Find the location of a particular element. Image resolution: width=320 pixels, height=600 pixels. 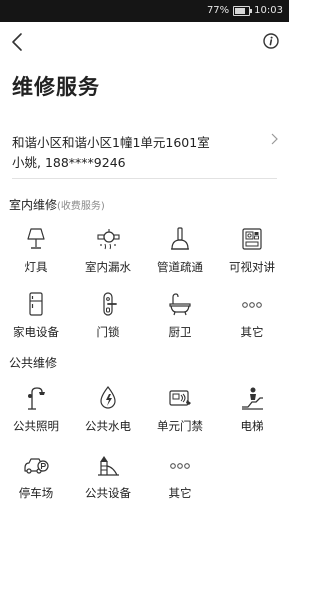

service-public-water-electric: 公共水电 is located at coordinates (108, 412).